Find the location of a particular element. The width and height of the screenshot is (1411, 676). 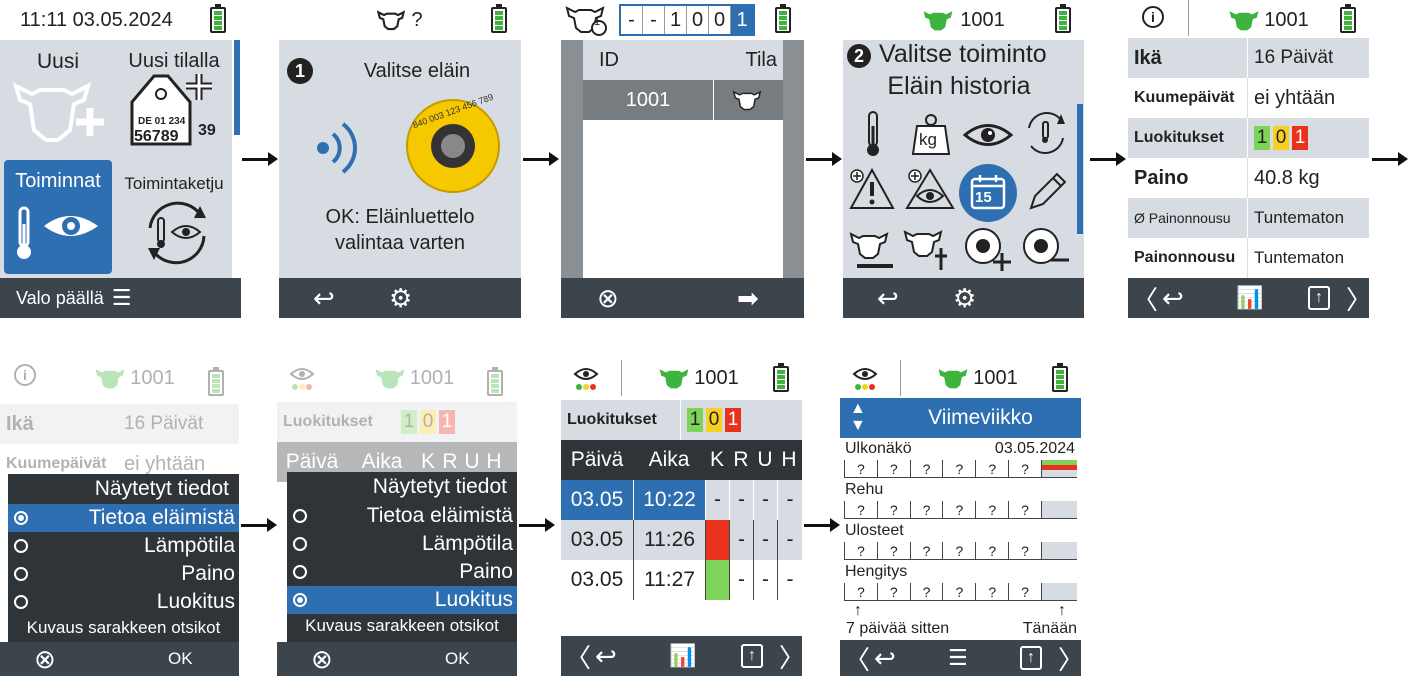

add-tag-icon is located at coordinates (988, 249).